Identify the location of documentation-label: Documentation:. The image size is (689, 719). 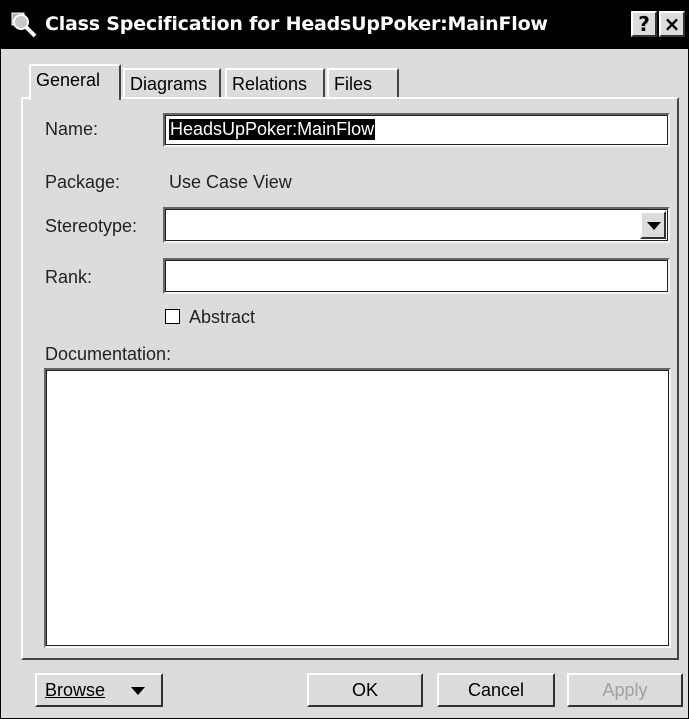
(108, 354).